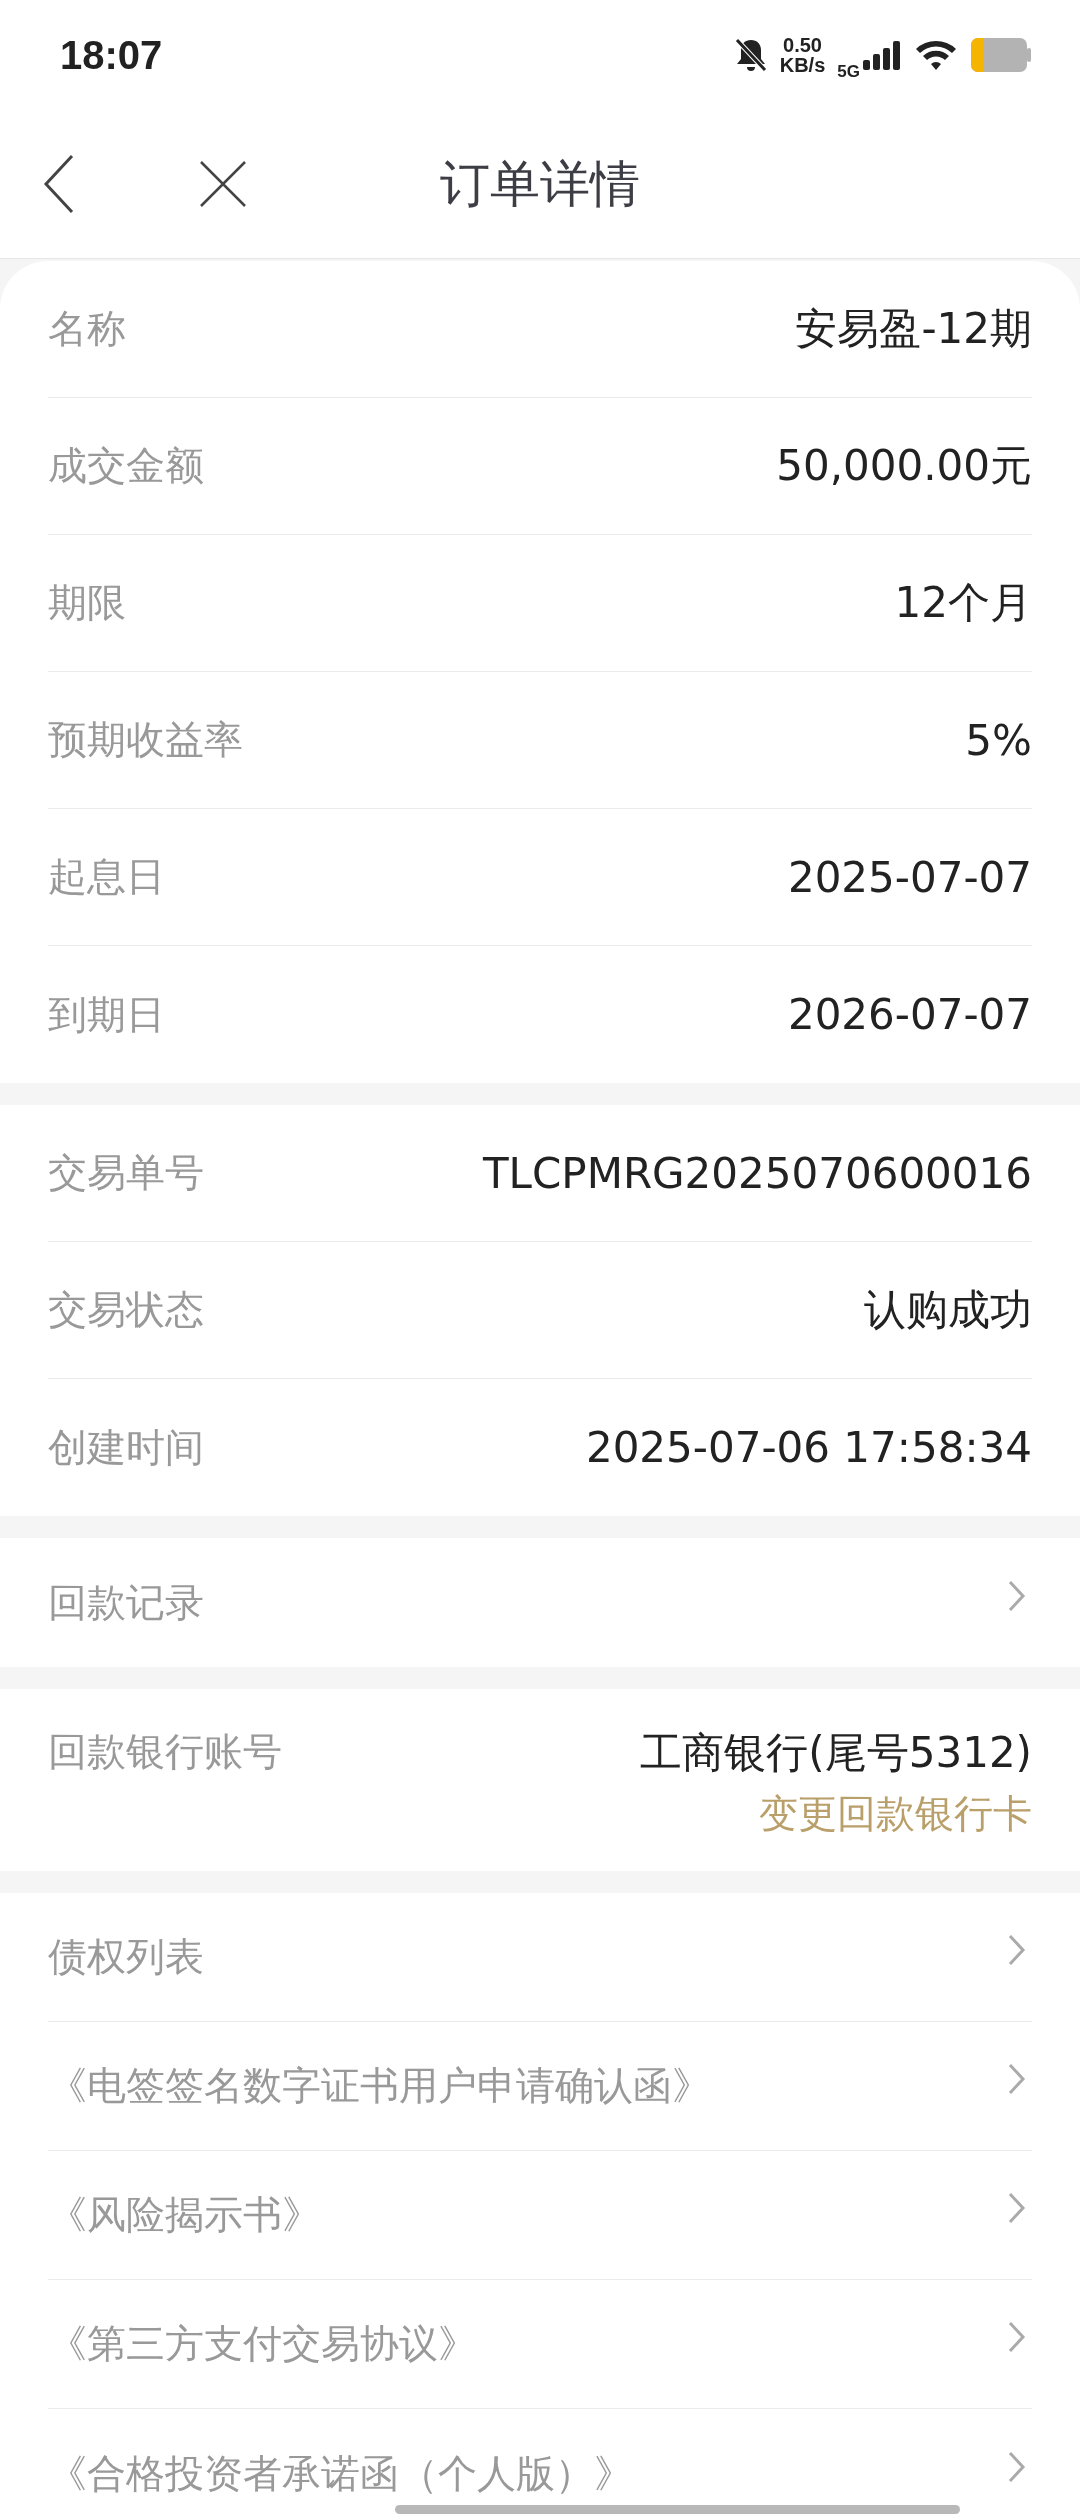 The image size is (1080, 2520). I want to click on link-item: 《第三方支付交易协议》, so click(262, 2344).